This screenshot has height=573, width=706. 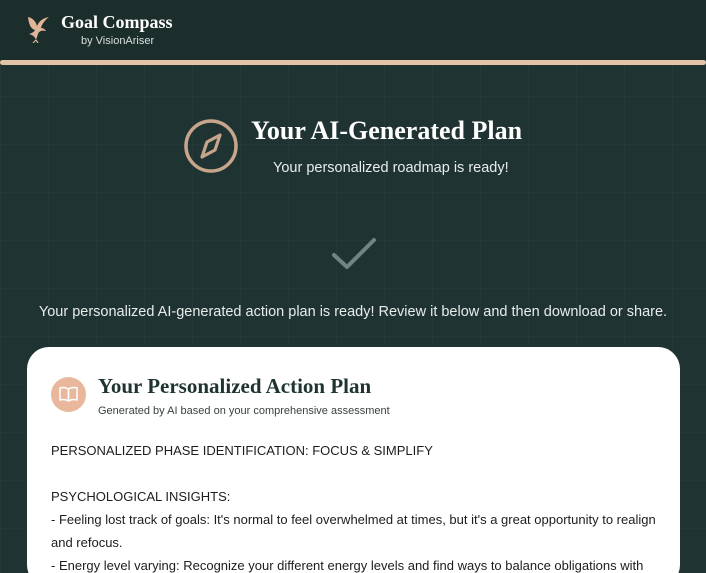 What do you see at coordinates (141, 496) in the screenshot?
I see `plan-line: PSYCHOLOGICAL INSIGHTS:` at bounding box center [141, 496].